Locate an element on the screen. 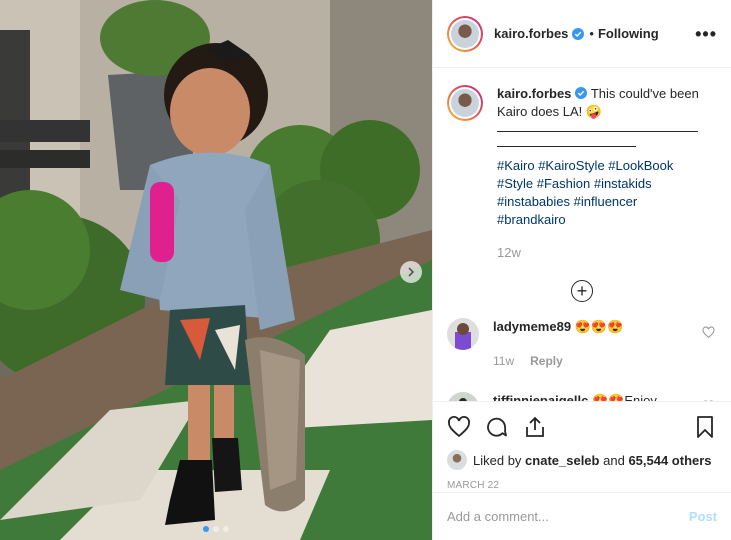 The height and width of the screenshot is (540, 731). add-comment-bar: Post is located at coordinates (582, 516).